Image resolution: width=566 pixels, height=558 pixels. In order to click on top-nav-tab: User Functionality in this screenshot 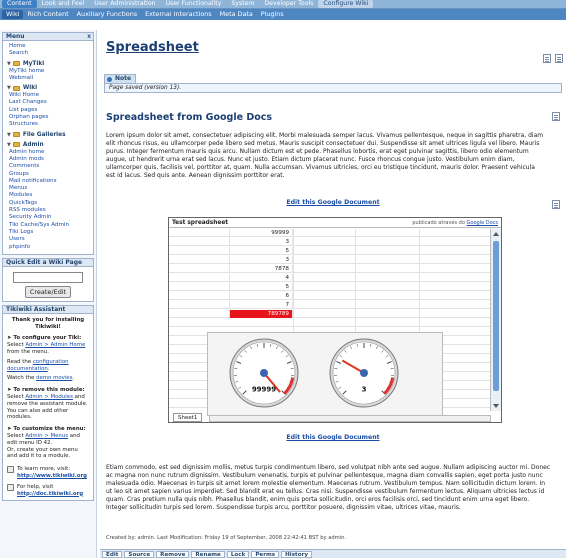, I will do `click(194, 4)`.